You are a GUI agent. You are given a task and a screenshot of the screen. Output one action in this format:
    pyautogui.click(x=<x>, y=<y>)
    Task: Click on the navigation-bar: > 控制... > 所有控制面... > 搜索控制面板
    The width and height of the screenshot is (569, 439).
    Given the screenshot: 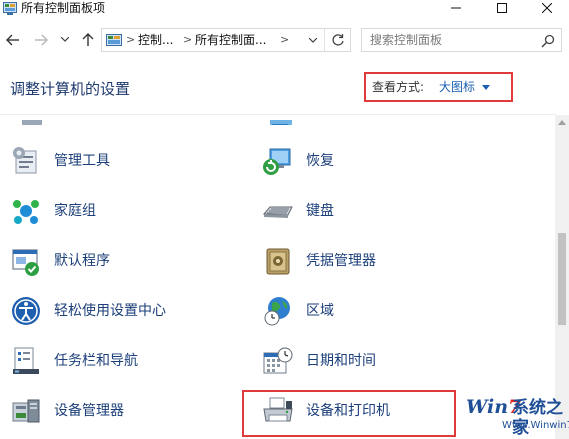 What is the action you would take?
    pyautogui.click(x=284, y=40)
    